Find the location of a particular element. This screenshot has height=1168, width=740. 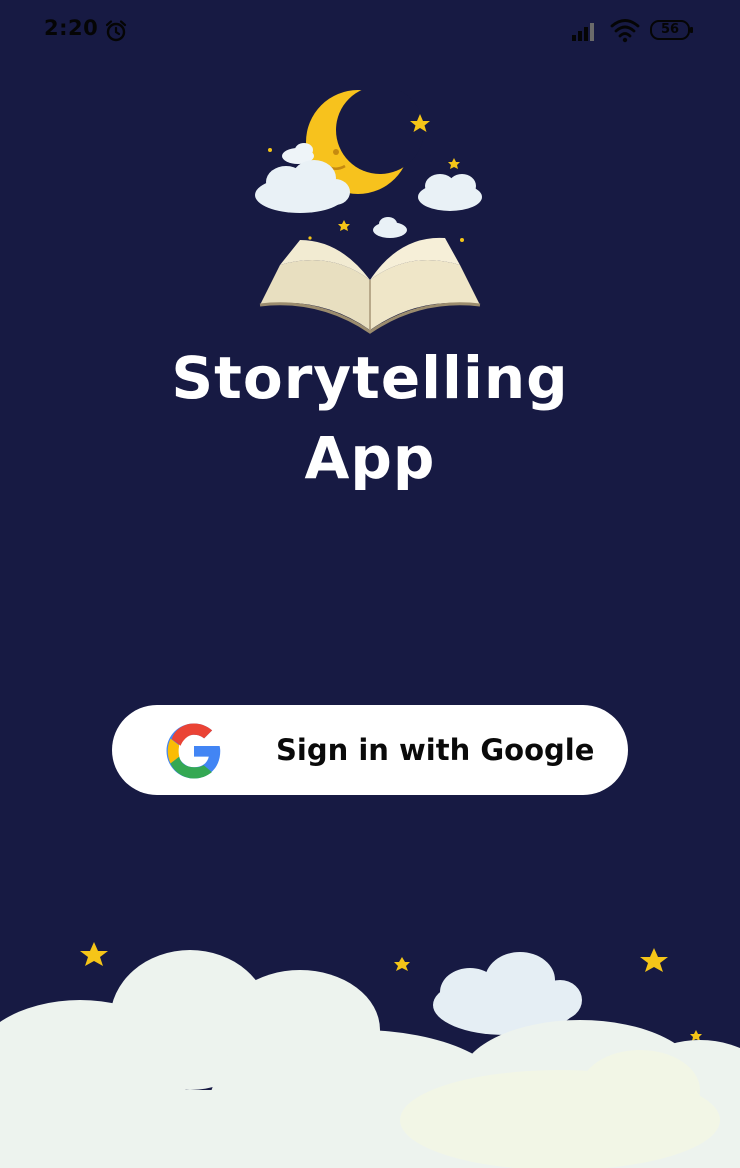

signal-icon is located at coordinates (583, 32).